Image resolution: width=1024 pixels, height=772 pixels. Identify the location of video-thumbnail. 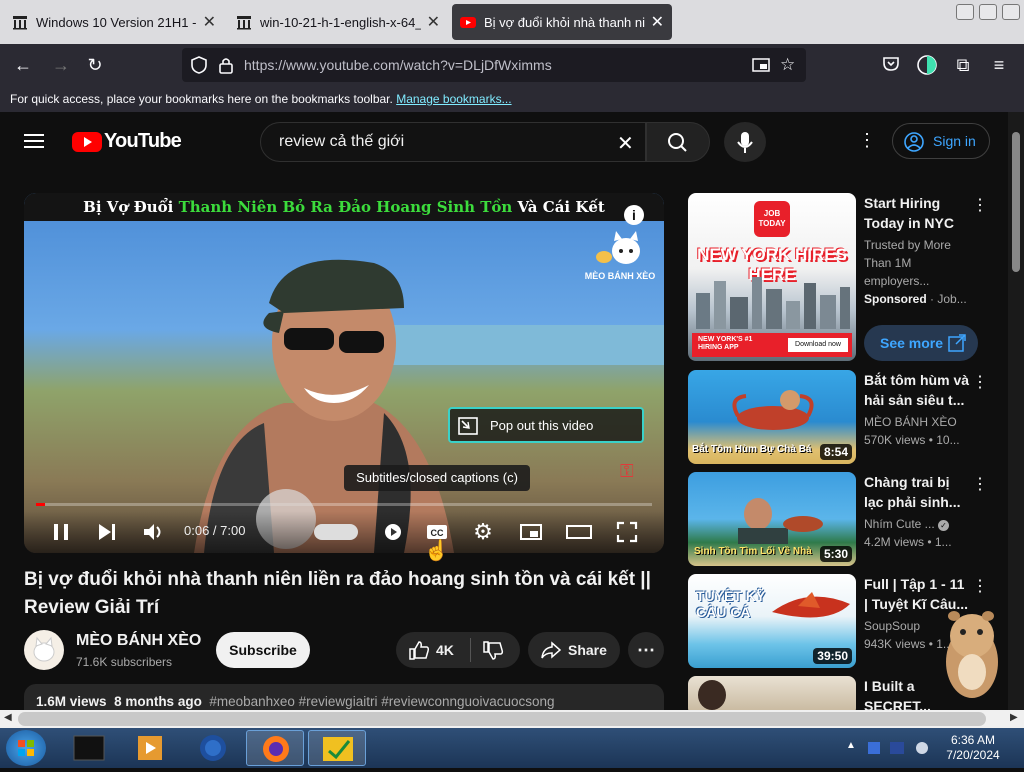
(772, 693).